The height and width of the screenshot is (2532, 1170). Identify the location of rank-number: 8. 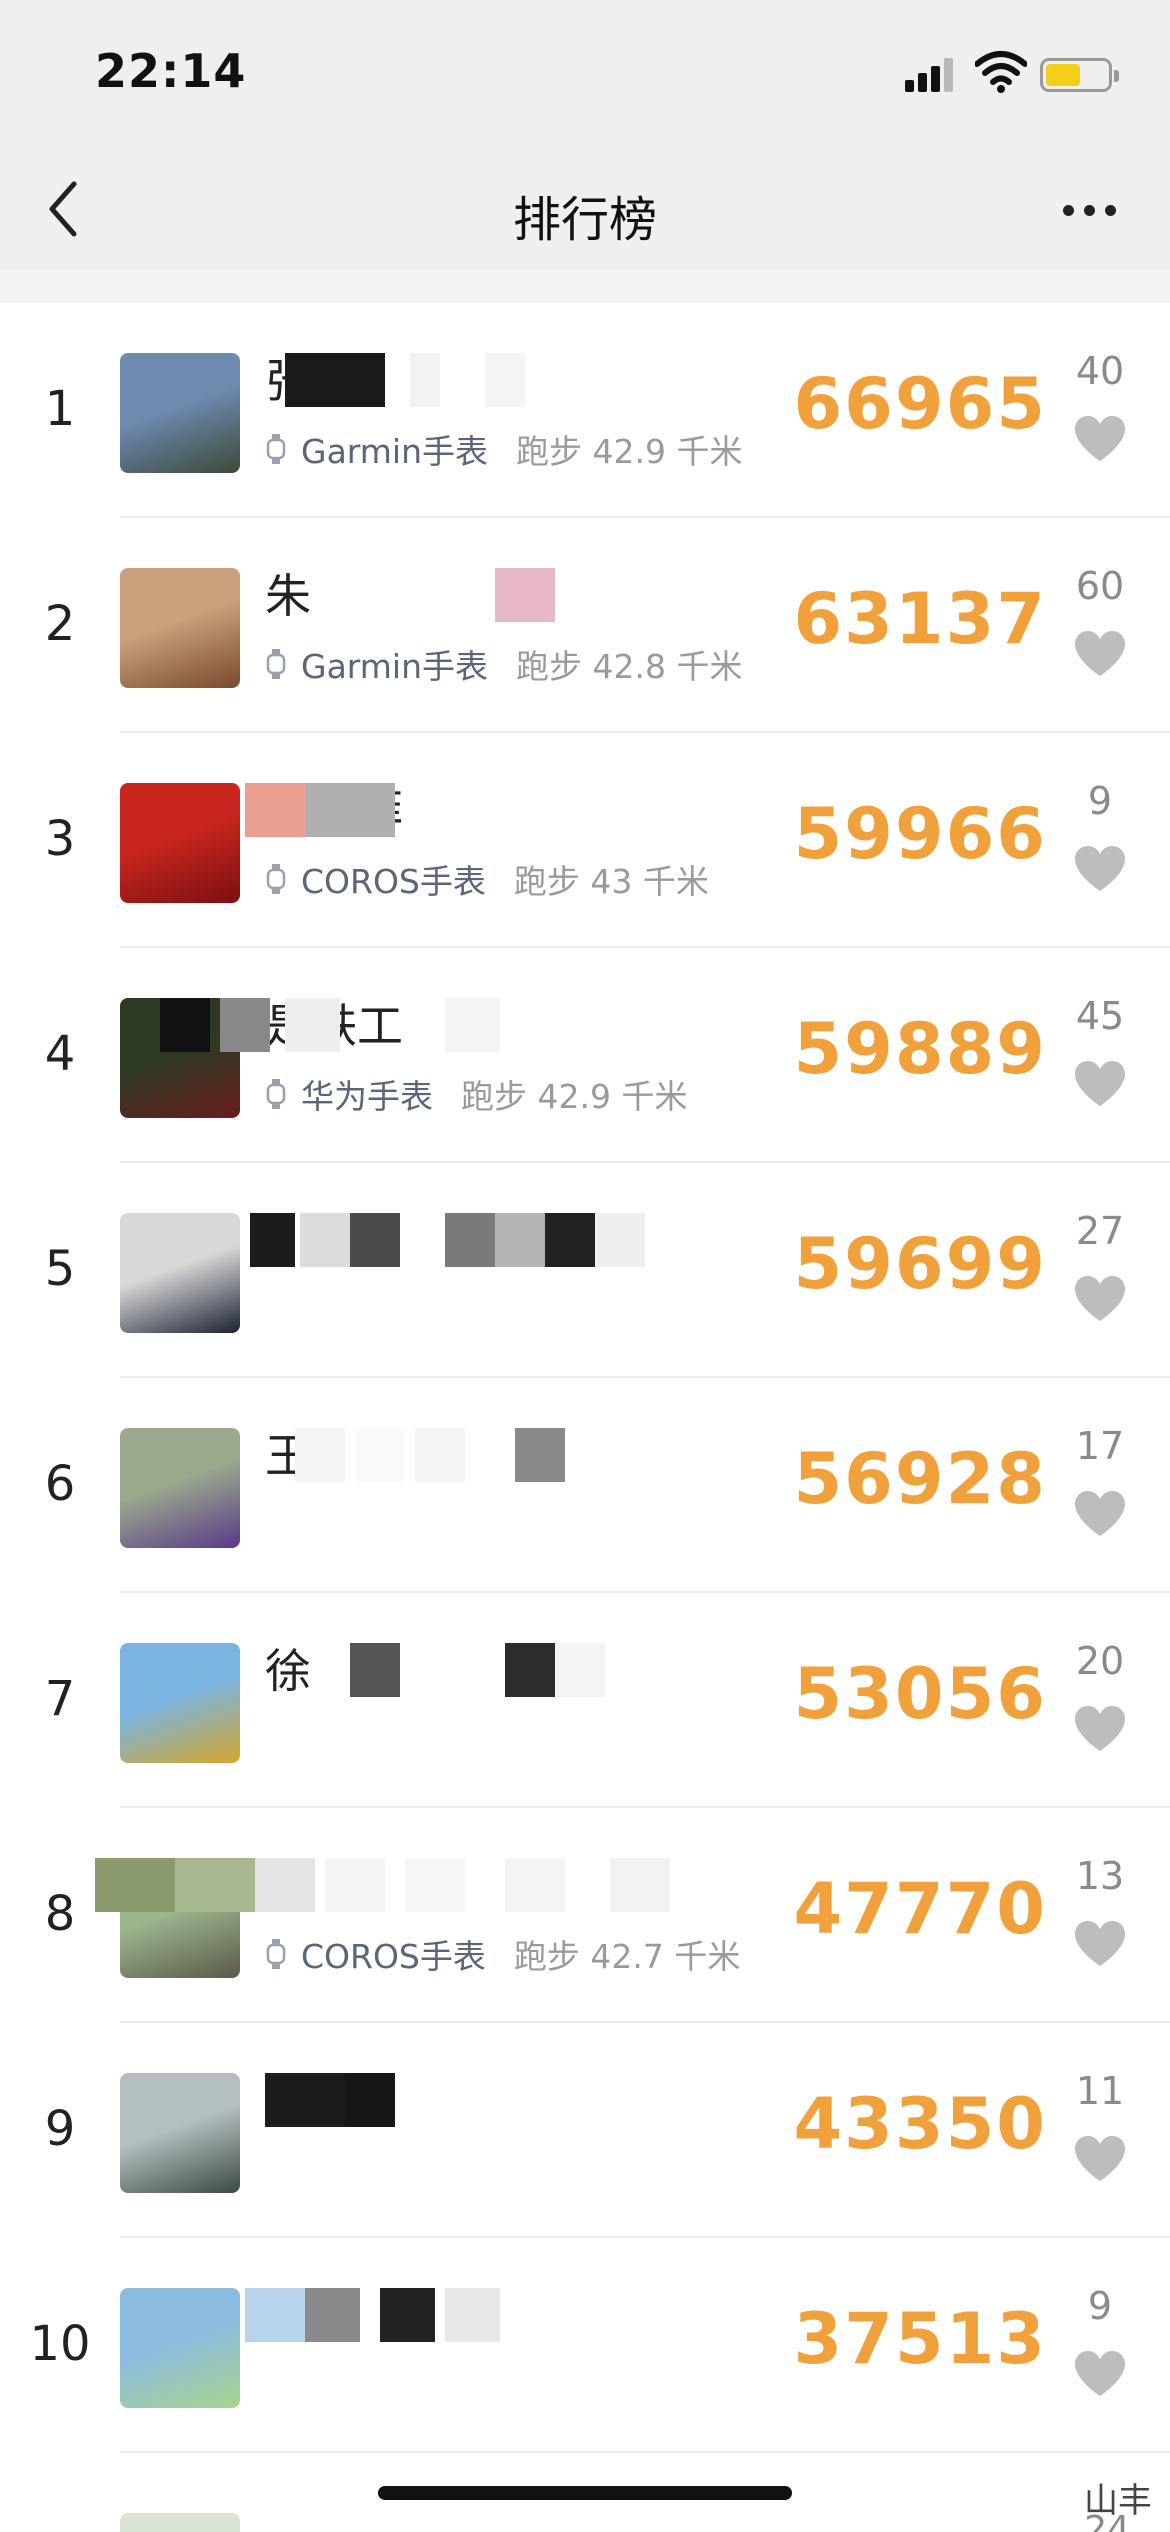
(60, 1914).